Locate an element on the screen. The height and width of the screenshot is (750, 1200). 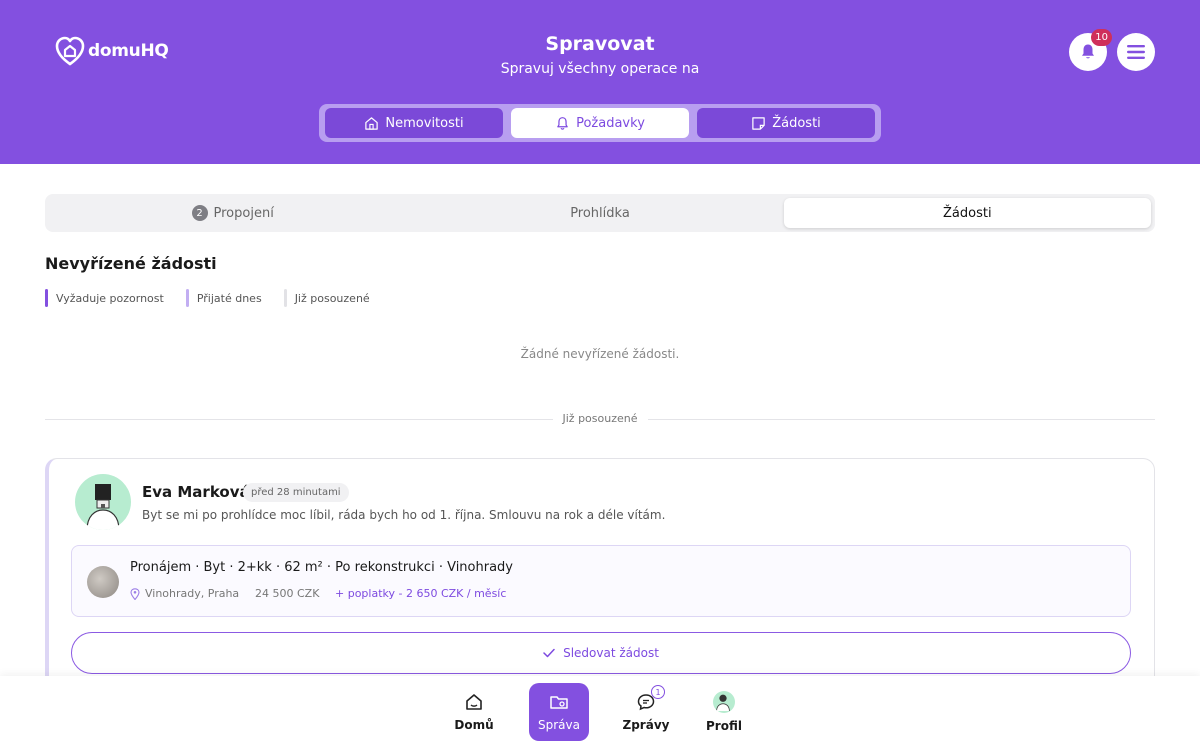
menu-button is located at coordinates (1136, 52).